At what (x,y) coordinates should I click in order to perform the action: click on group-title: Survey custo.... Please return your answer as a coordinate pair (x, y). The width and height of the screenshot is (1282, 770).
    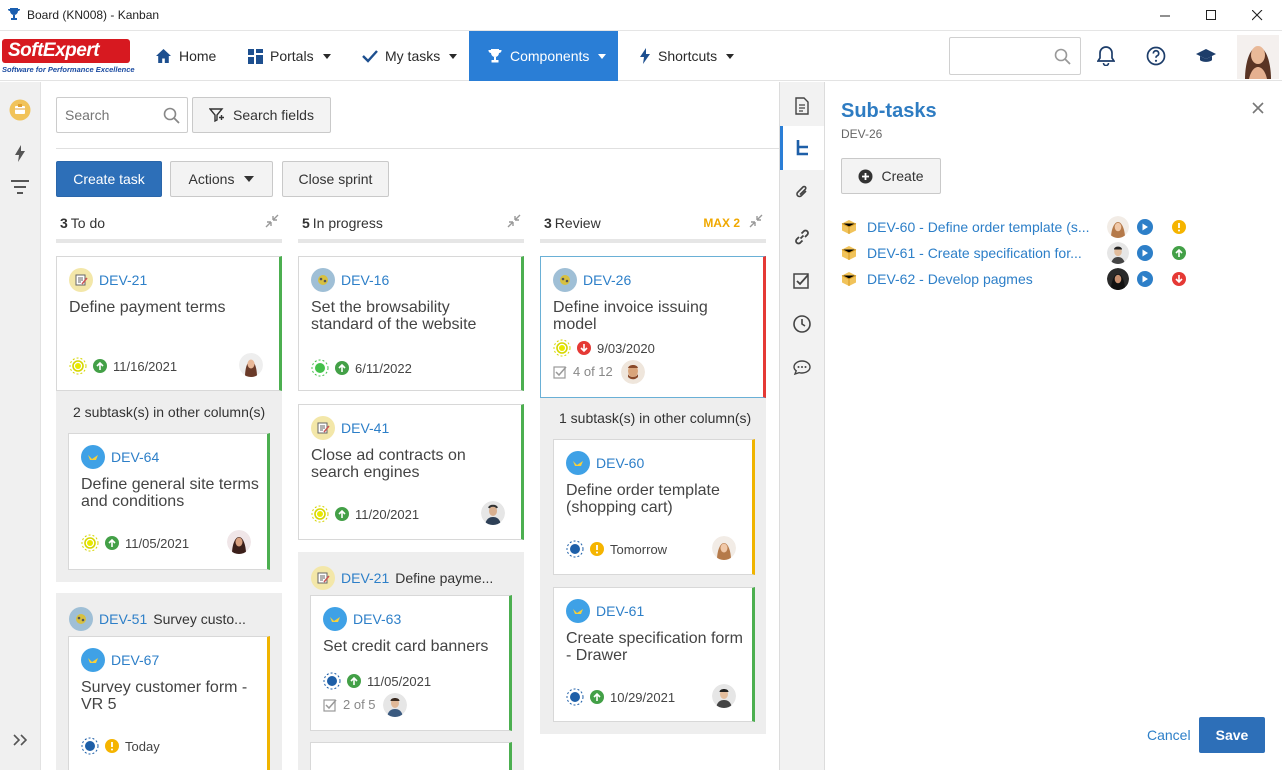
    Looking at the image, I should click on (199, 619).